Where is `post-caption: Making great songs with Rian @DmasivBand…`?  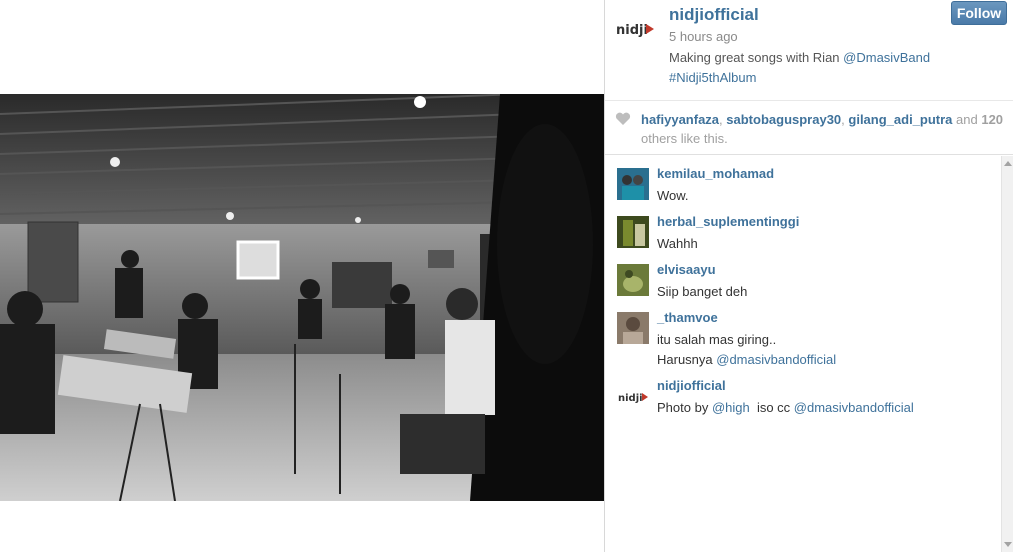 post-caption: Making great songs with Rian @DmasivBand… is located at coordinates (819, 68).